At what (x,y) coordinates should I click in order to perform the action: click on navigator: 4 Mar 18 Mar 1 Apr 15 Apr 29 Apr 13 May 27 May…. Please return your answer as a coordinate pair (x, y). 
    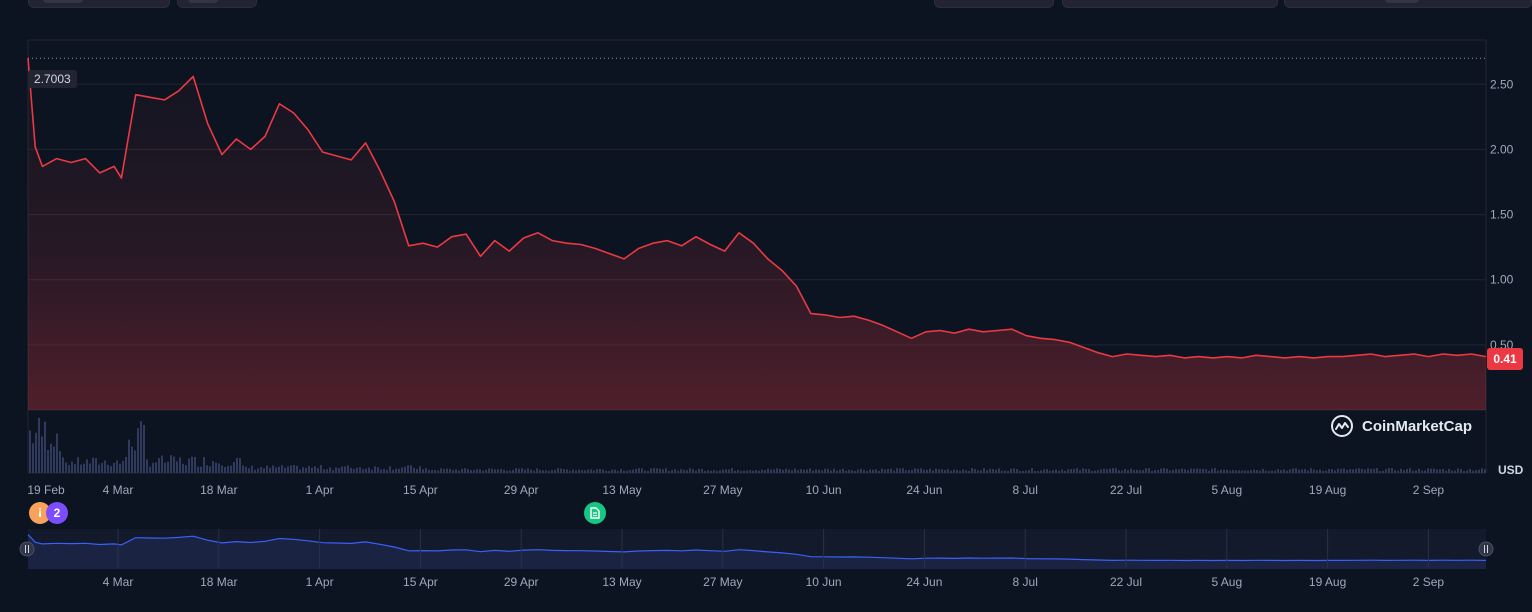
    Looking at the image, I should click on (756, 559).